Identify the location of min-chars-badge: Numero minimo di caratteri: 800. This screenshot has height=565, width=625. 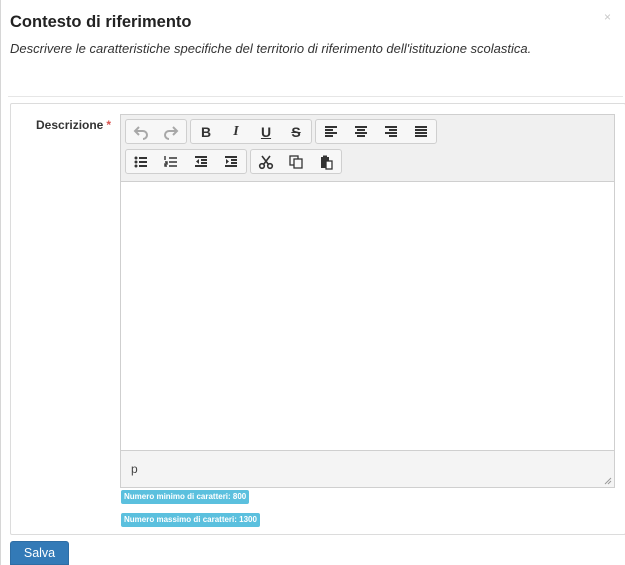
(185, 497).